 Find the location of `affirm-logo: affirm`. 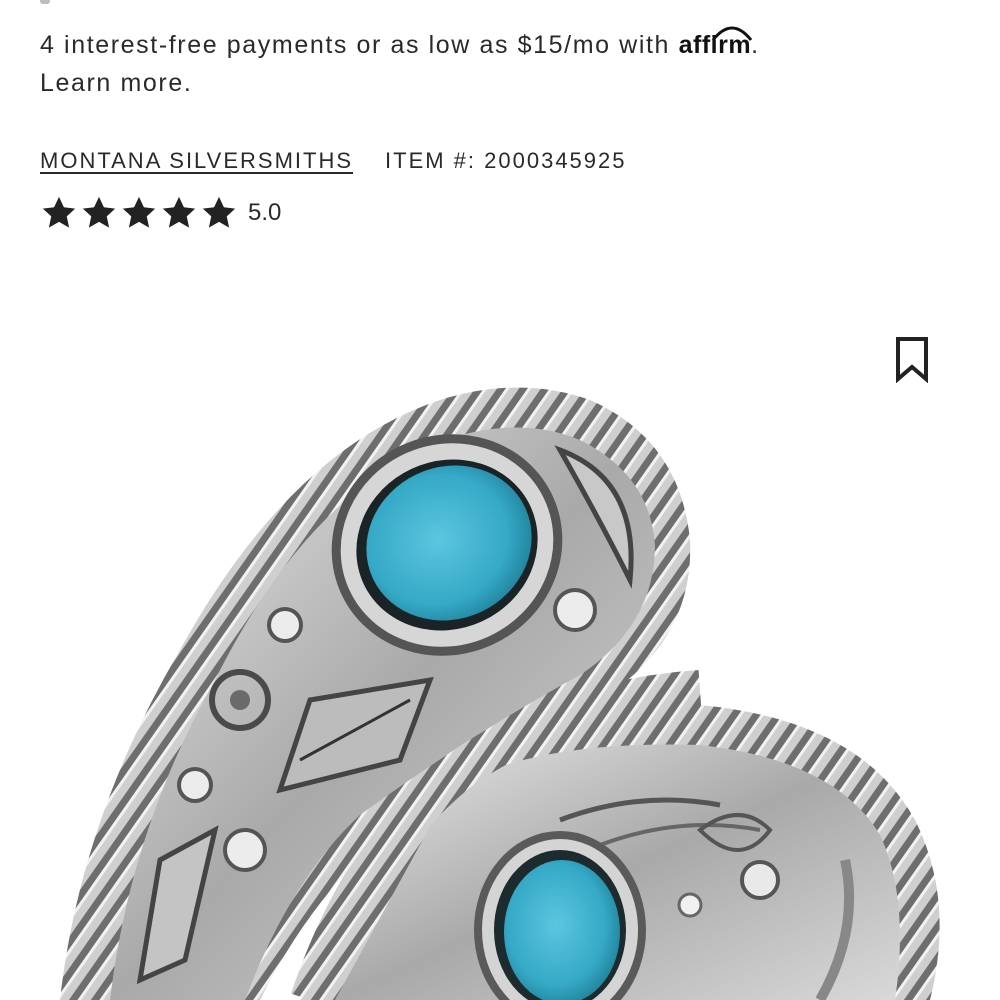

affirm-logo: affirm is located at coordinates (715, 45).